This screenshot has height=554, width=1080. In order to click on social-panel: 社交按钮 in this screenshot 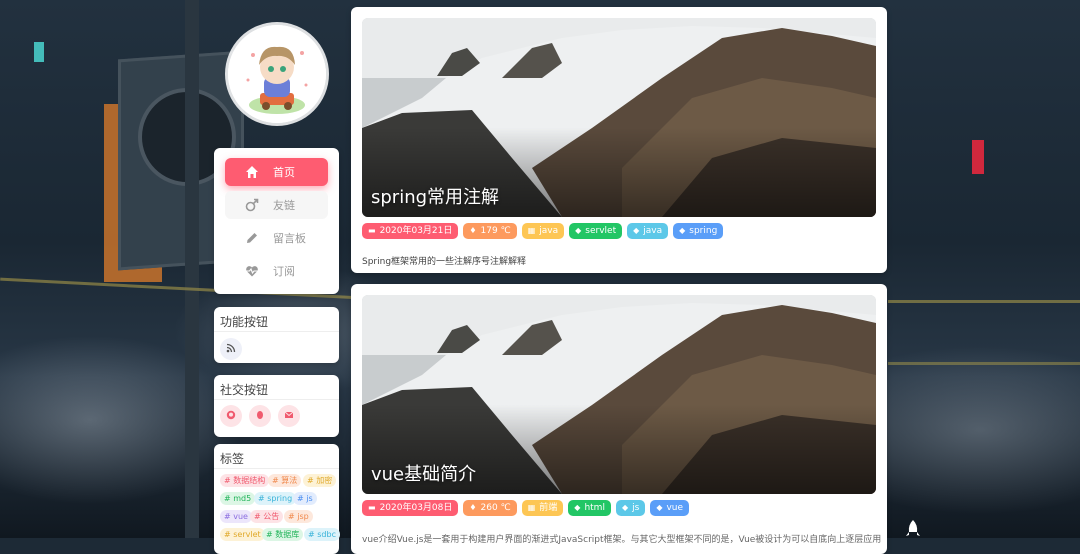, I will do `click(276, 406)`.